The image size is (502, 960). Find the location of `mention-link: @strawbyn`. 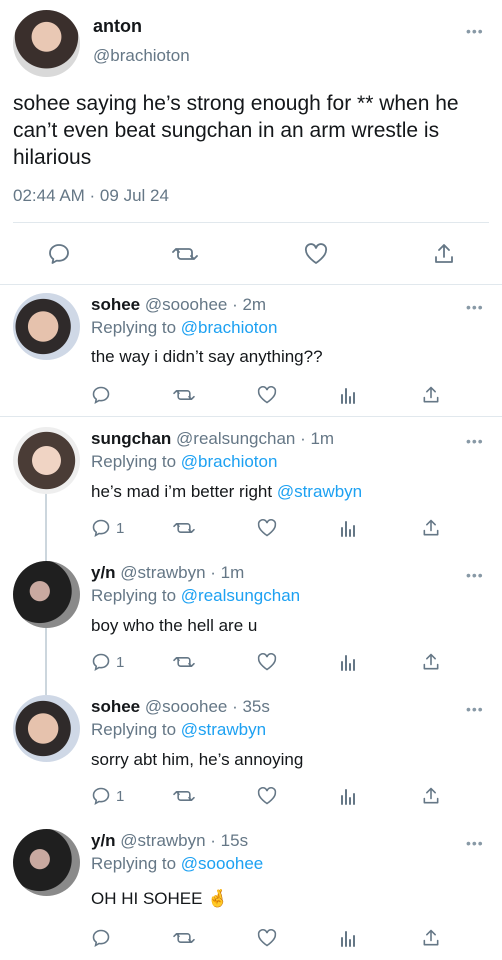

mention-link: @strawbyn is located at coordinates (319, 491).